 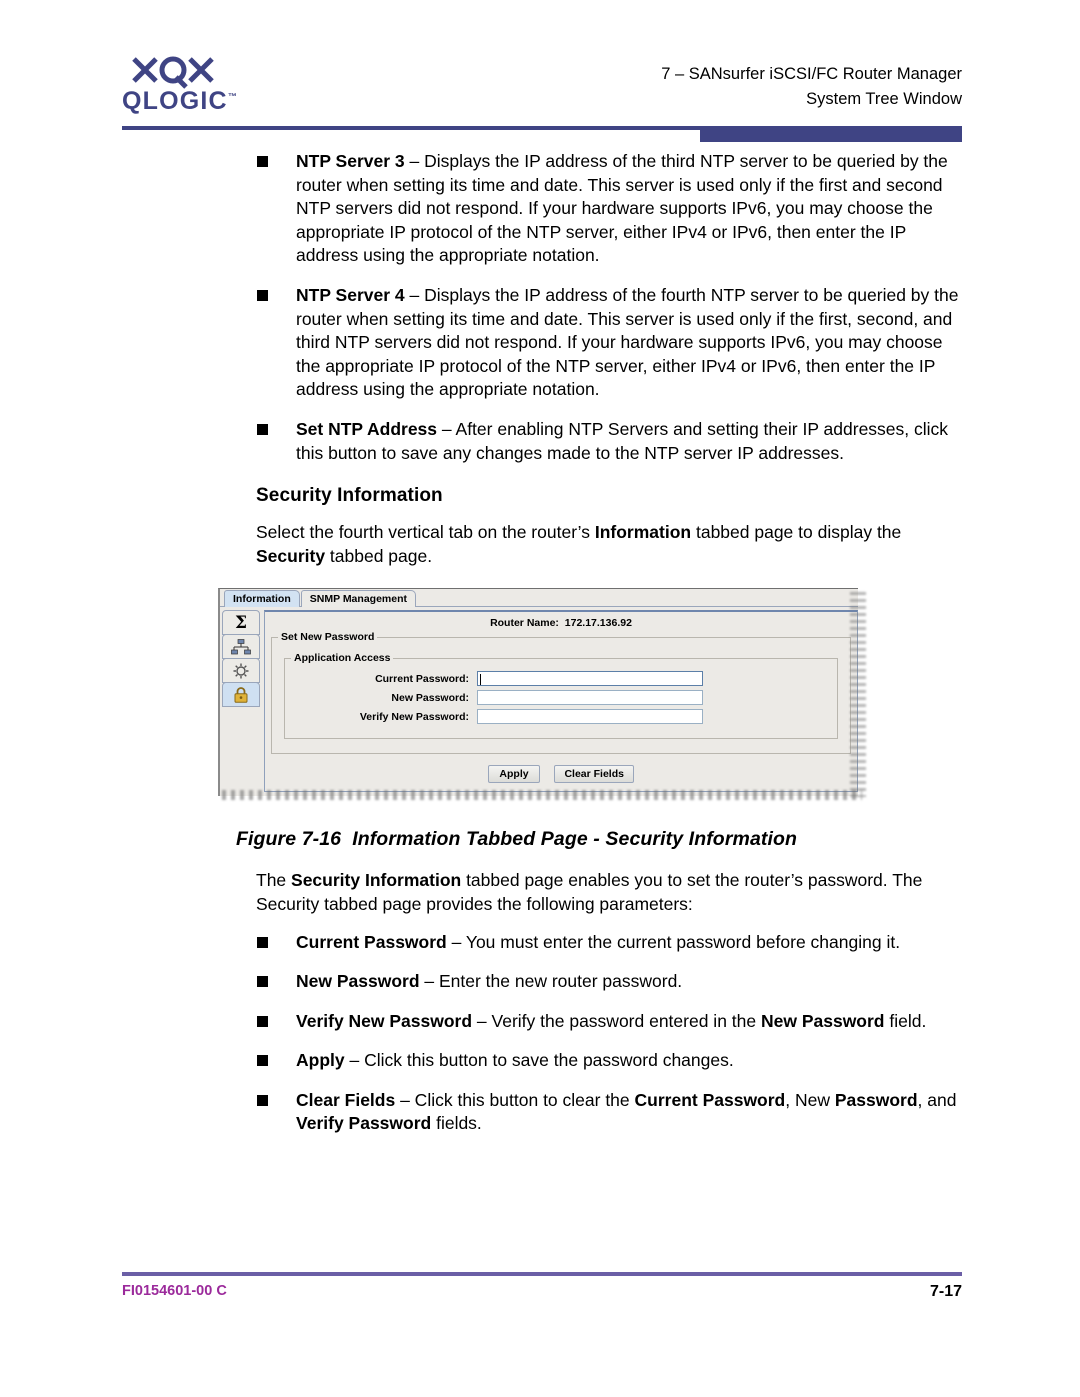 What do you see at coordinates (643, 532) in the screenshot?
I see `intro-term-information: Information` at bounding box center [643, 532].